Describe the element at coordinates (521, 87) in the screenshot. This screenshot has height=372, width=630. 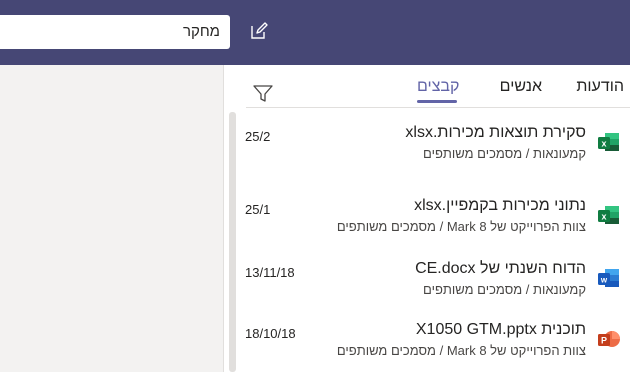
I see `tab-people: אנשים` at that location.